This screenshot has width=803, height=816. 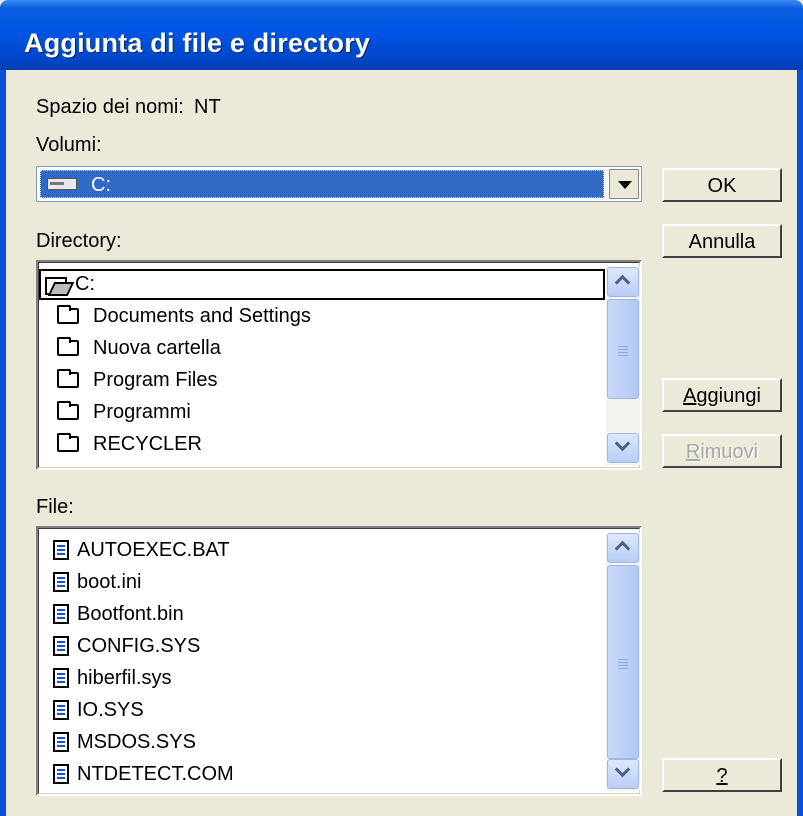 I want to click on add-button-accelerator: A, so click(x=690, y=396).